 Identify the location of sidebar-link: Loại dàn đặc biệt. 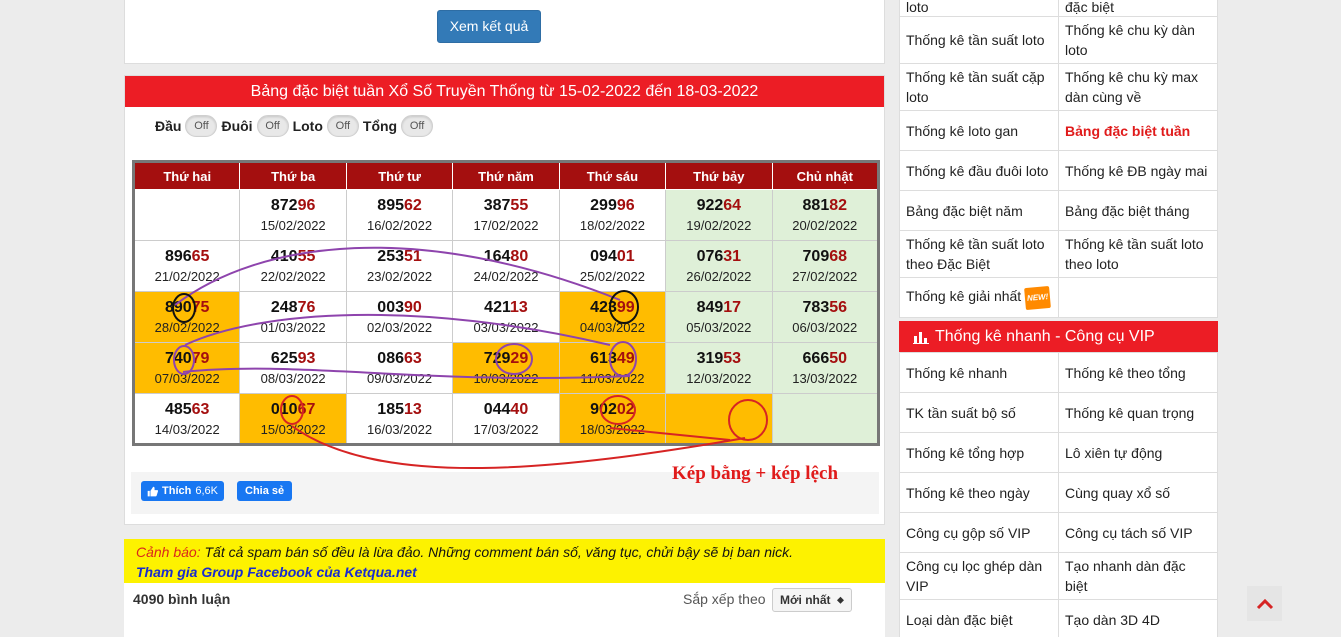
(979, 618).